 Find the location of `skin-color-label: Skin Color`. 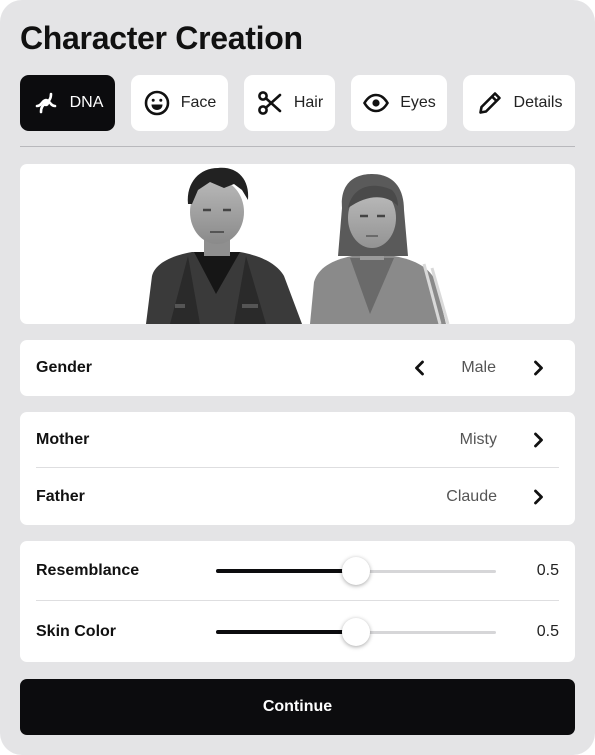

skin-color-label: Skin Color is located at coordinates (76, 631).